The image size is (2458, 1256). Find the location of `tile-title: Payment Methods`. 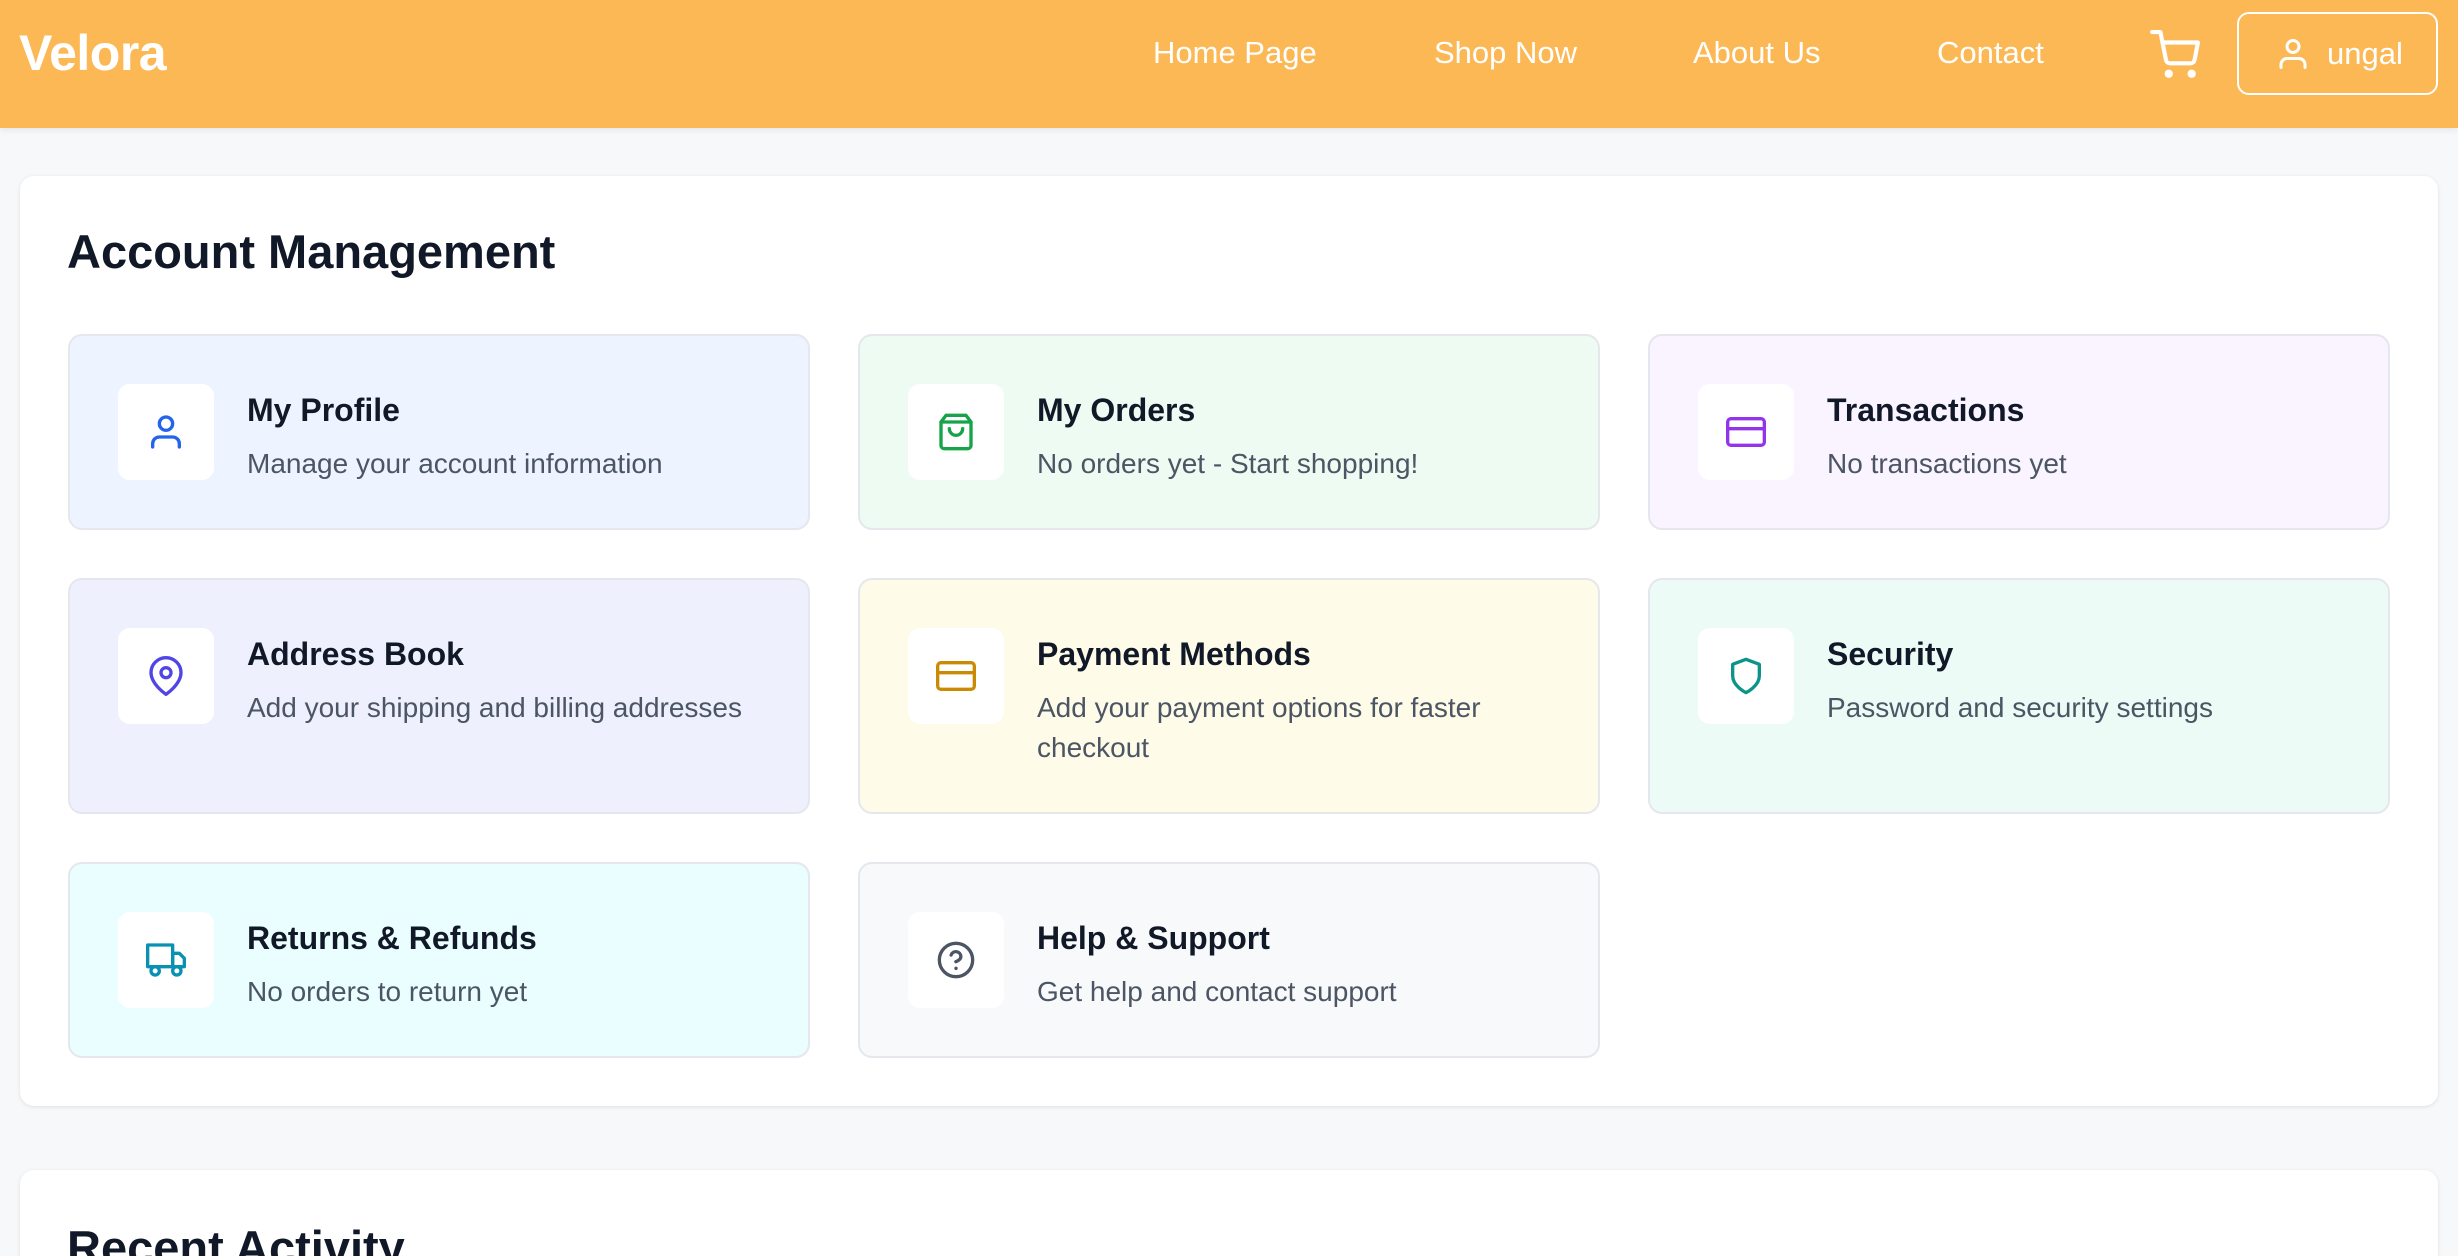

tile-title: Payment Methods is located at coordinates (1174, 654).